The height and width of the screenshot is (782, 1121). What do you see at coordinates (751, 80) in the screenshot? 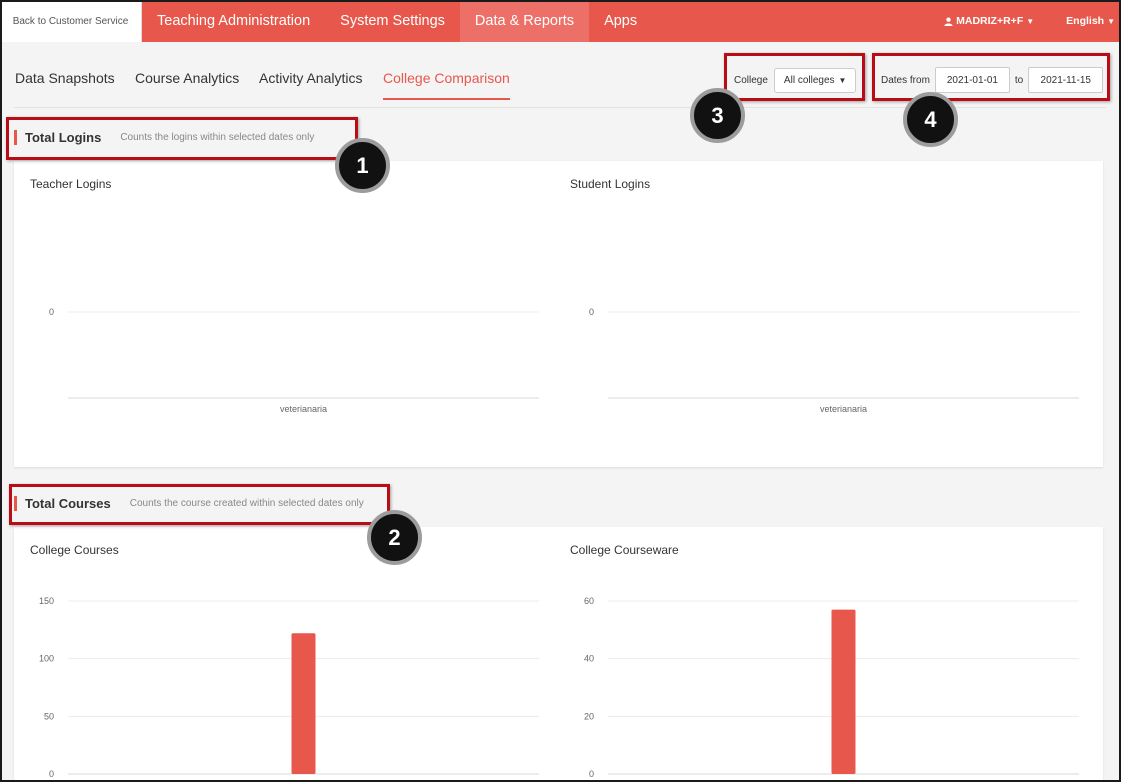
I see `college-label: College` at bounding box center [751, 80].